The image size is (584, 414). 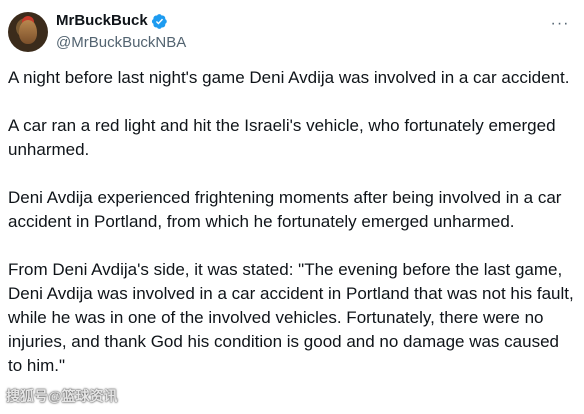 I want to click on avatar, so click(x=28, y=32).